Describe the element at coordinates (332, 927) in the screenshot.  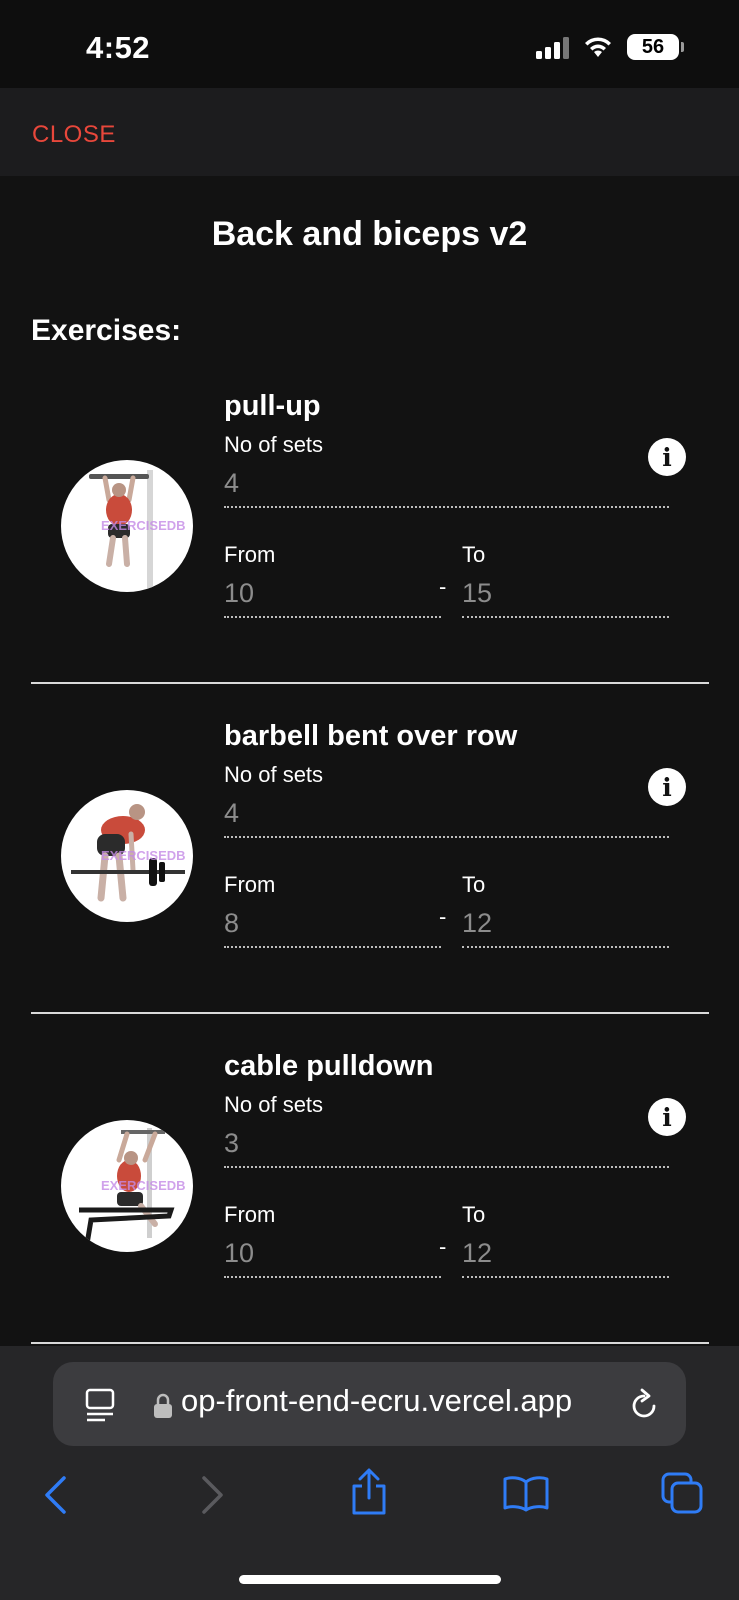
I see `reps-from-input: 8` at that location.